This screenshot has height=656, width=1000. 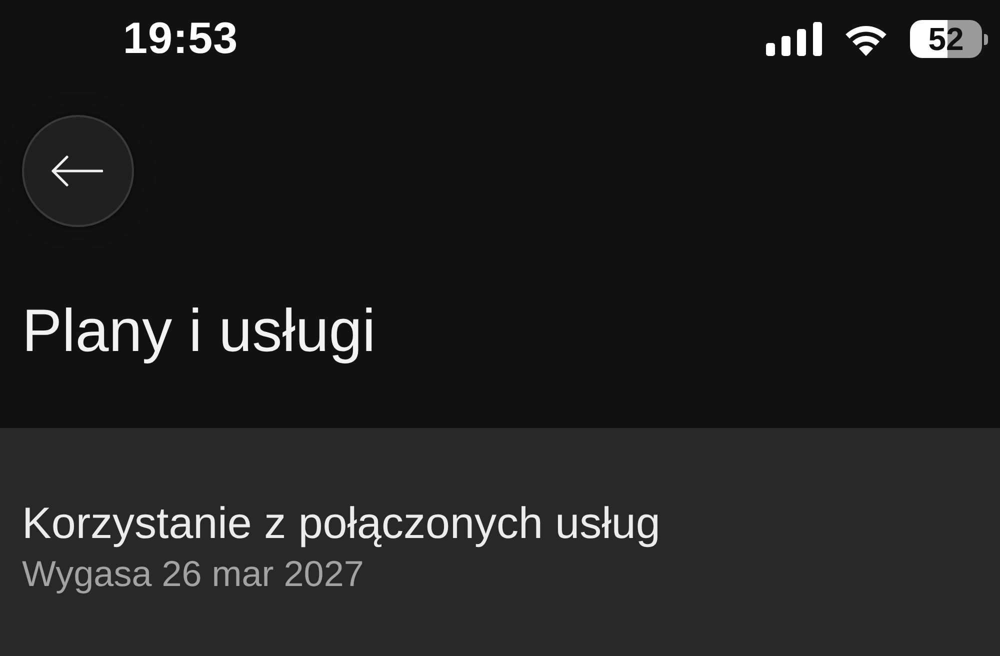 I want to click on status-time: 19:53, so click(x=180, y=39).